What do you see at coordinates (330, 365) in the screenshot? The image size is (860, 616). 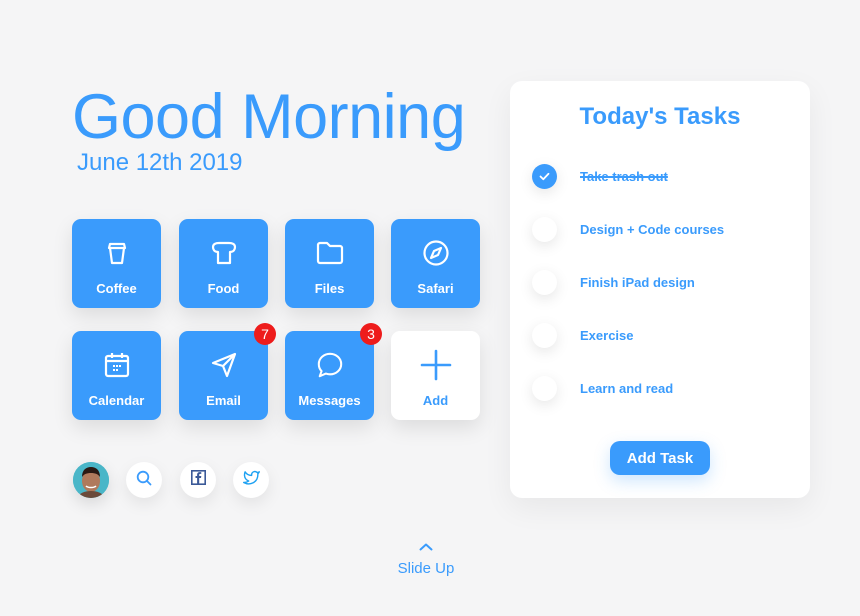 I see `chat-bubble-icon` at bounding box center [330, 365].